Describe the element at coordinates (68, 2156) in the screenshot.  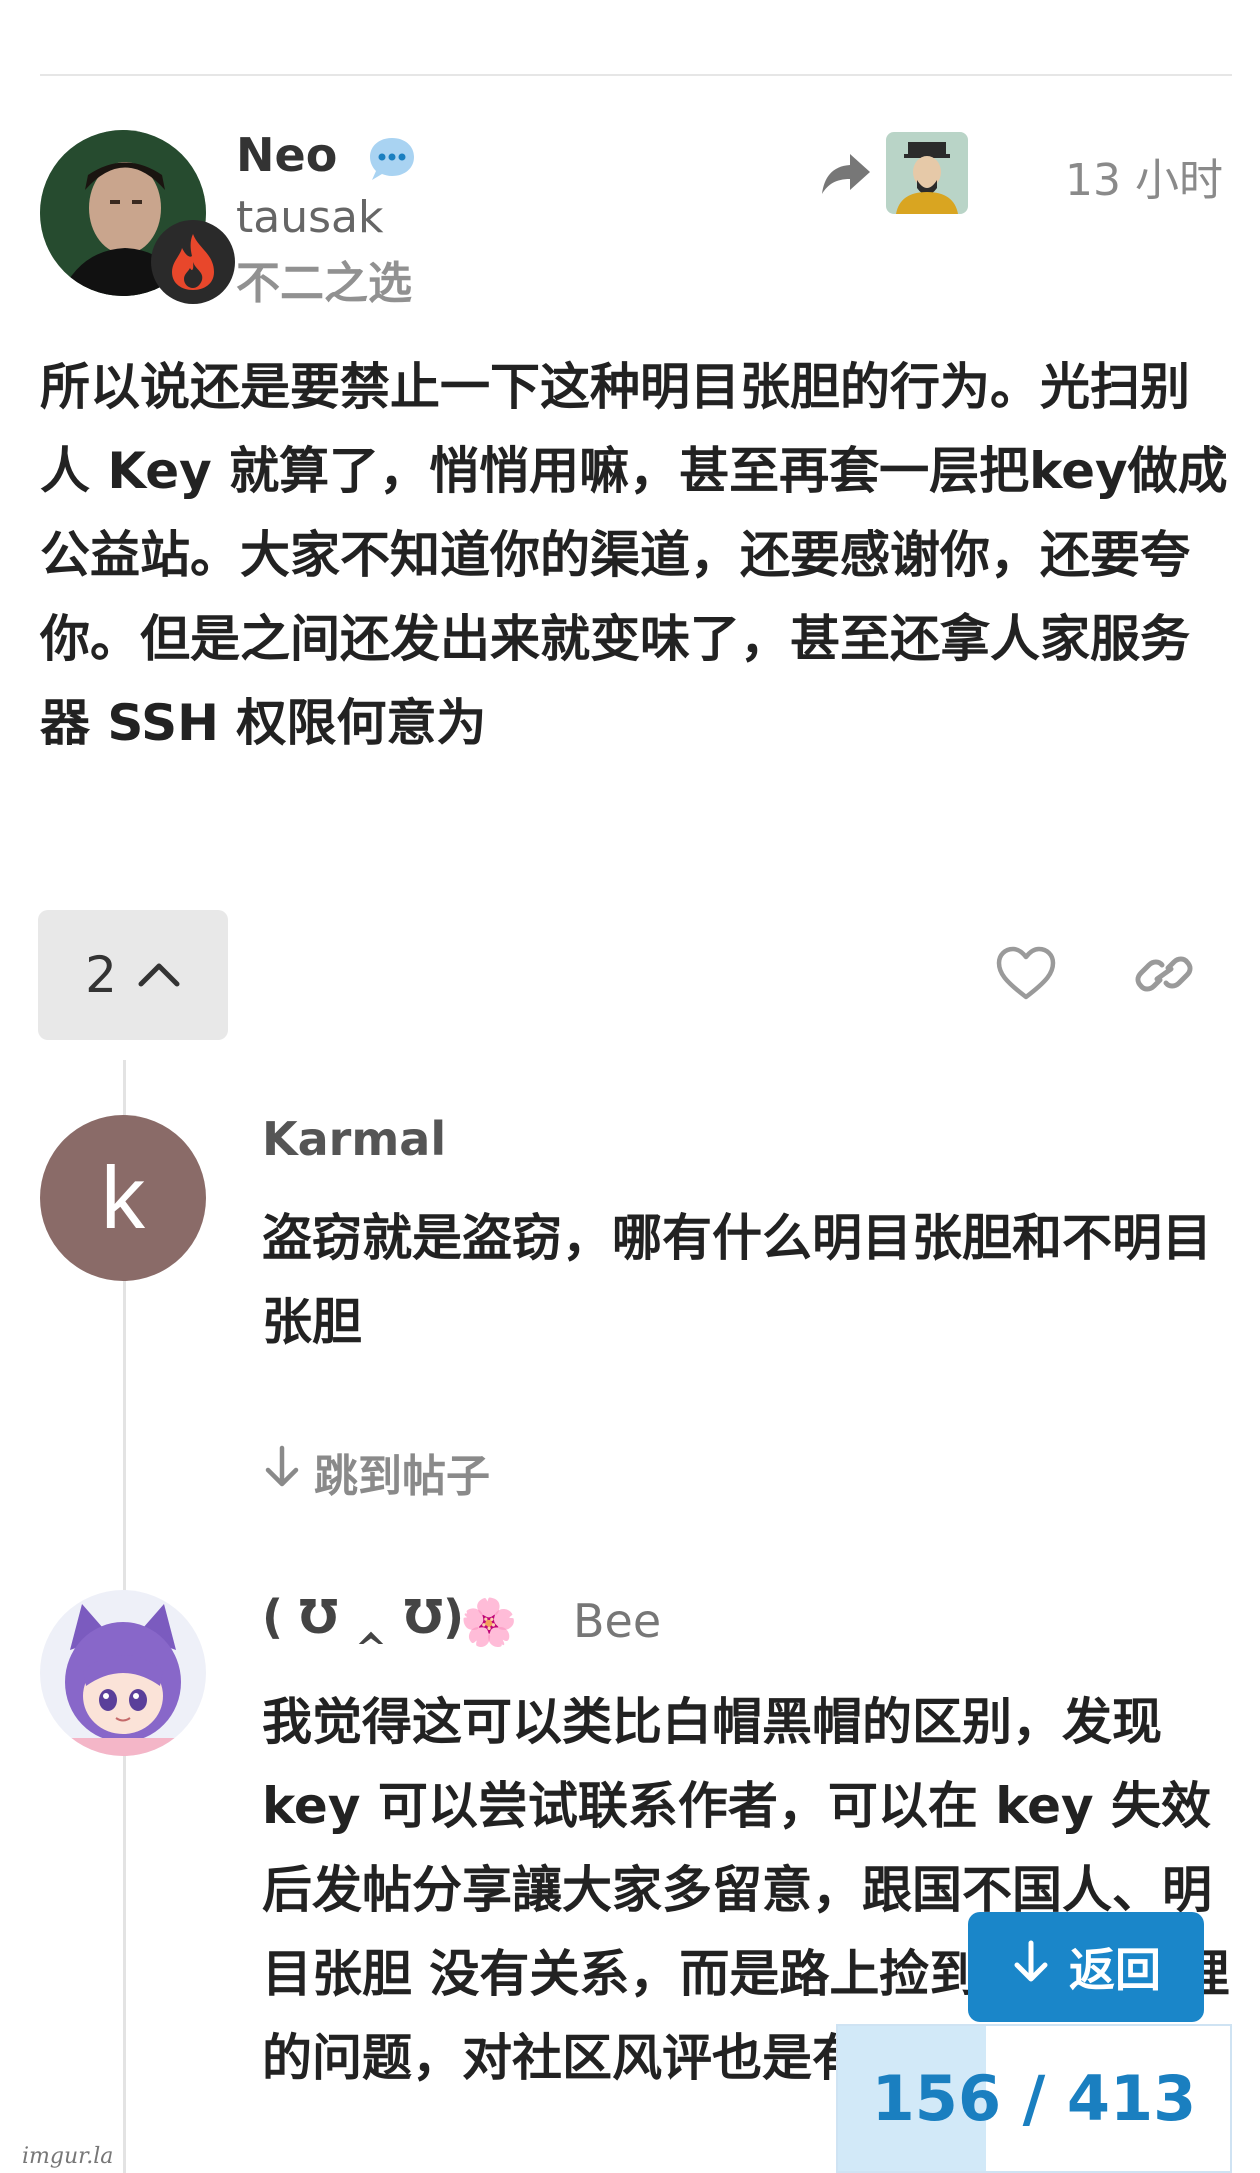
I see `watermark: imgur.la` at that location.